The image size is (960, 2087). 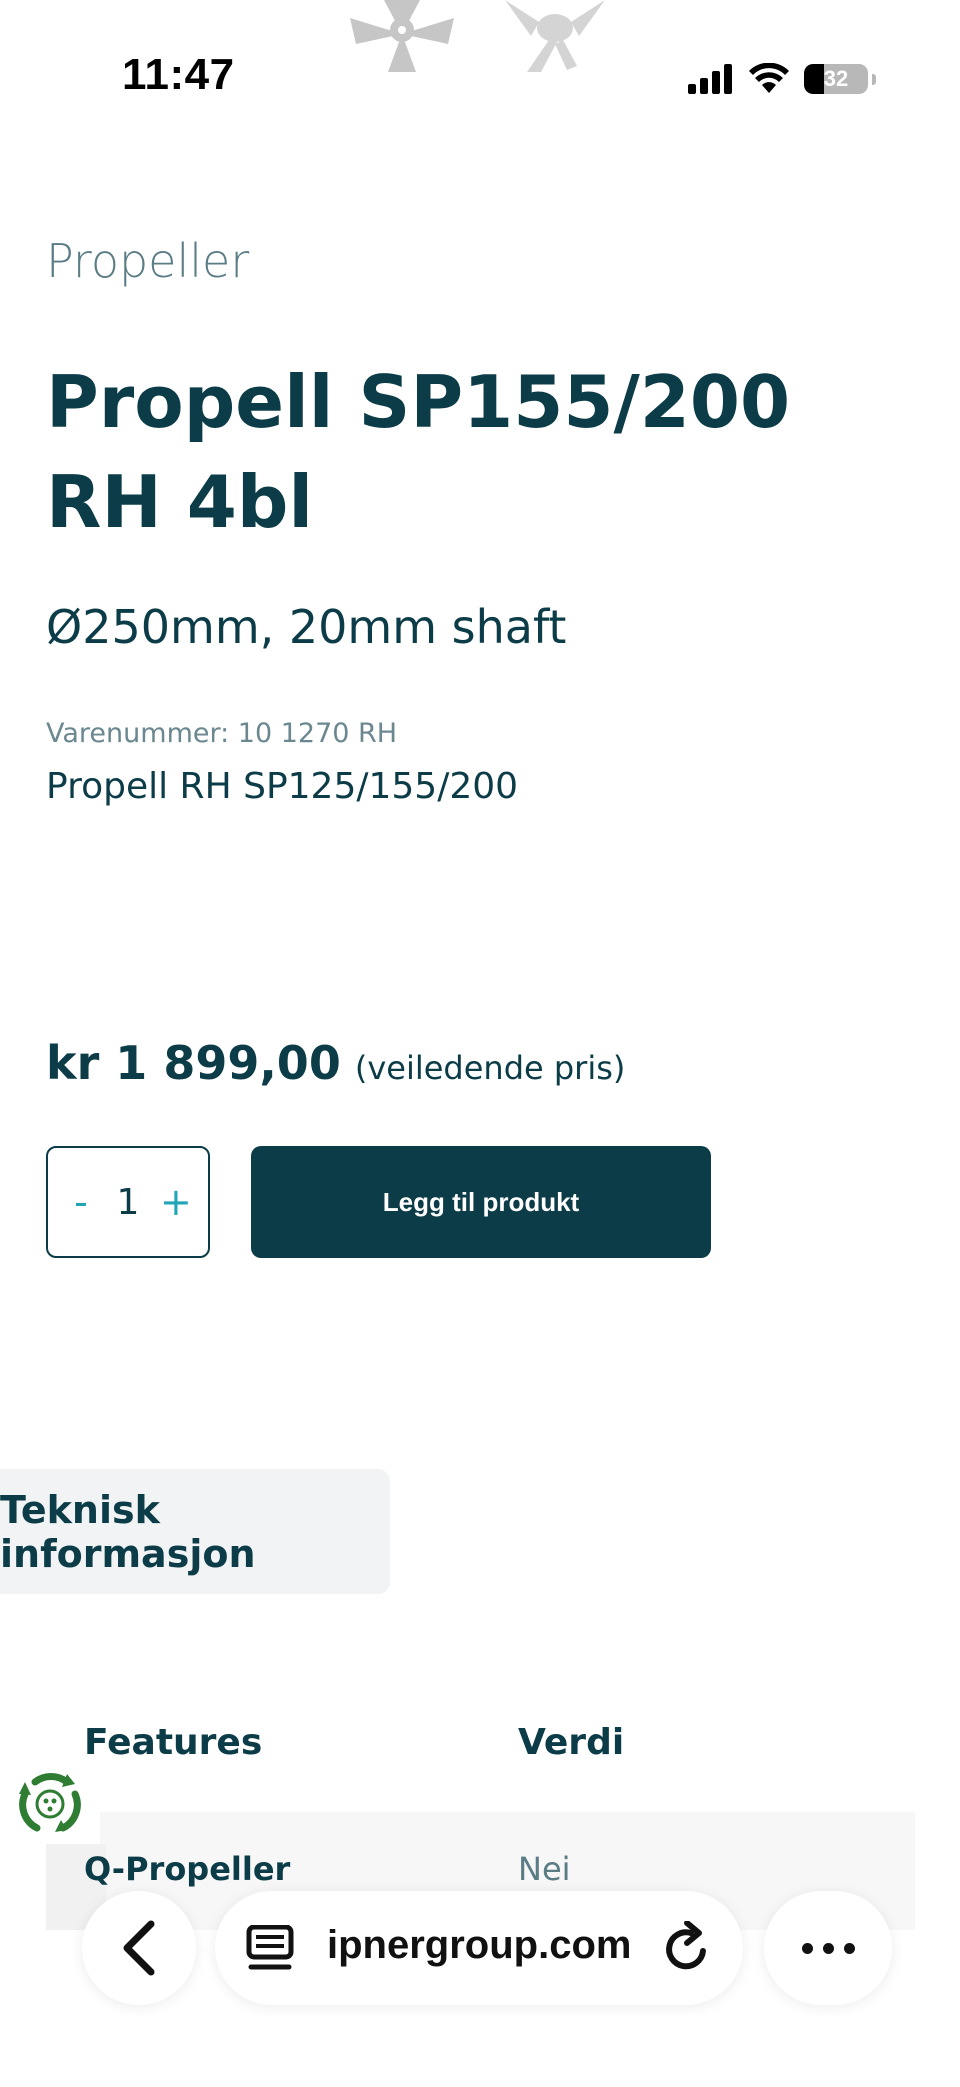 I want to click on product-subtitle: Ø250mm, 20mm shaft, so click(x=306, y=627).